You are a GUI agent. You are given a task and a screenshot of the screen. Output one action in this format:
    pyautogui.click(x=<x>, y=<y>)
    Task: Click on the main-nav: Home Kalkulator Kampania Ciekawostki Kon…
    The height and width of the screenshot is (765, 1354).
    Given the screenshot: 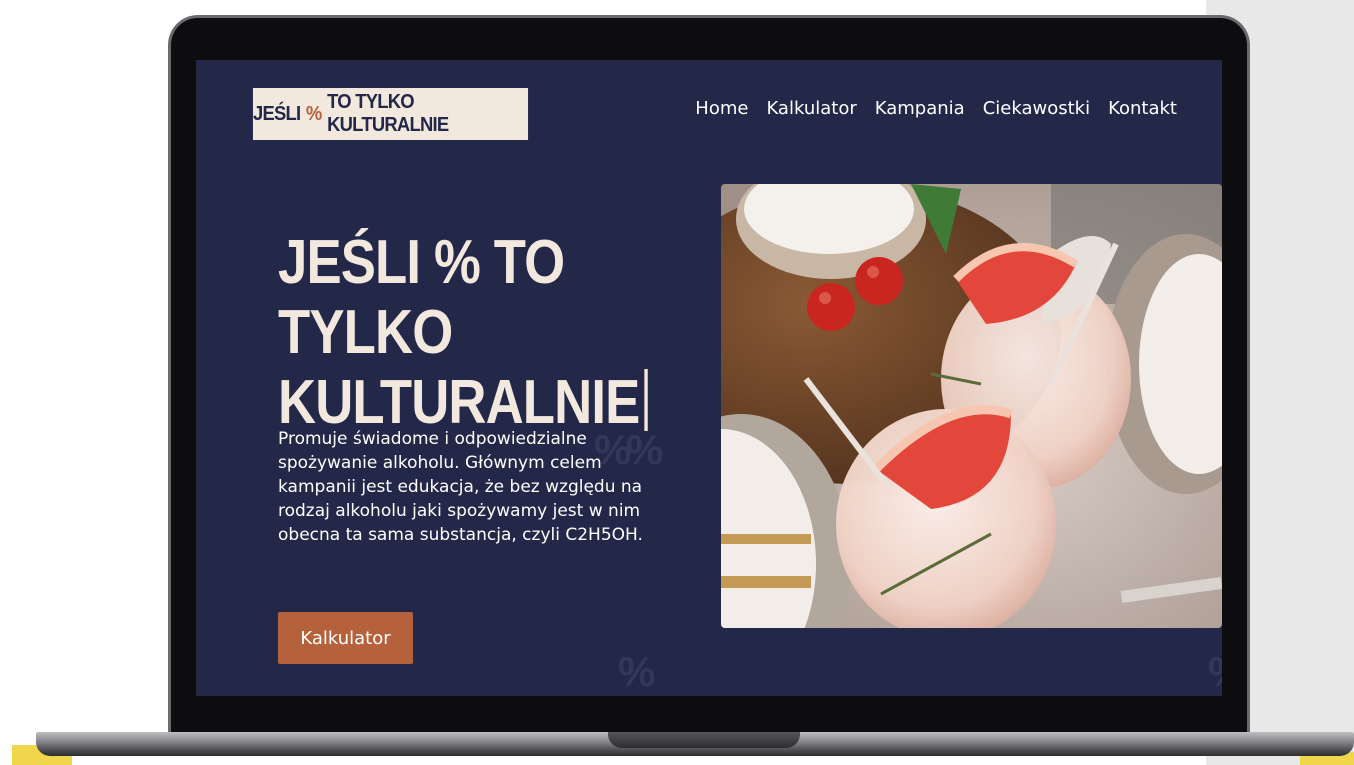 What is the action you would take?
    pyautogui.click(x=927, y=108)
    